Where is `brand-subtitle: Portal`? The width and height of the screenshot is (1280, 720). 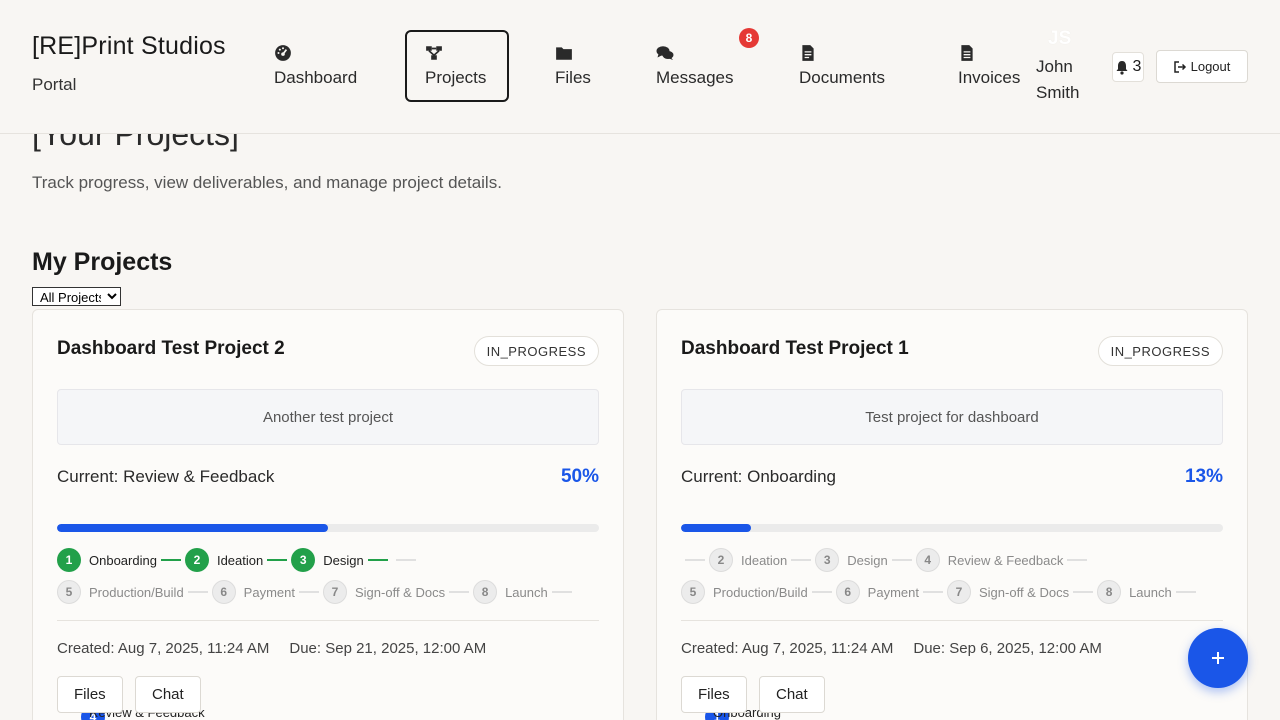
brand-subtitle: Portal is located at coordinates (54, 84).